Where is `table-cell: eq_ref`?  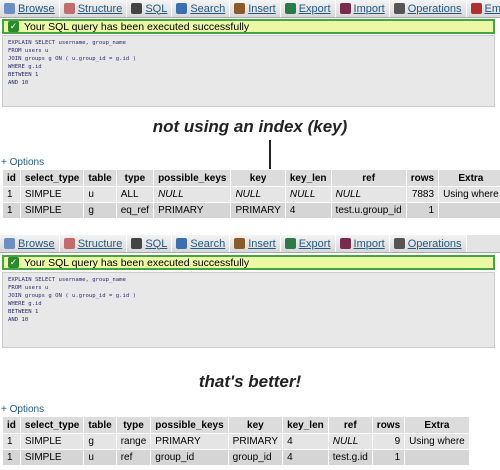 table-cell: eq_ref is located at coordinates (135, 210).